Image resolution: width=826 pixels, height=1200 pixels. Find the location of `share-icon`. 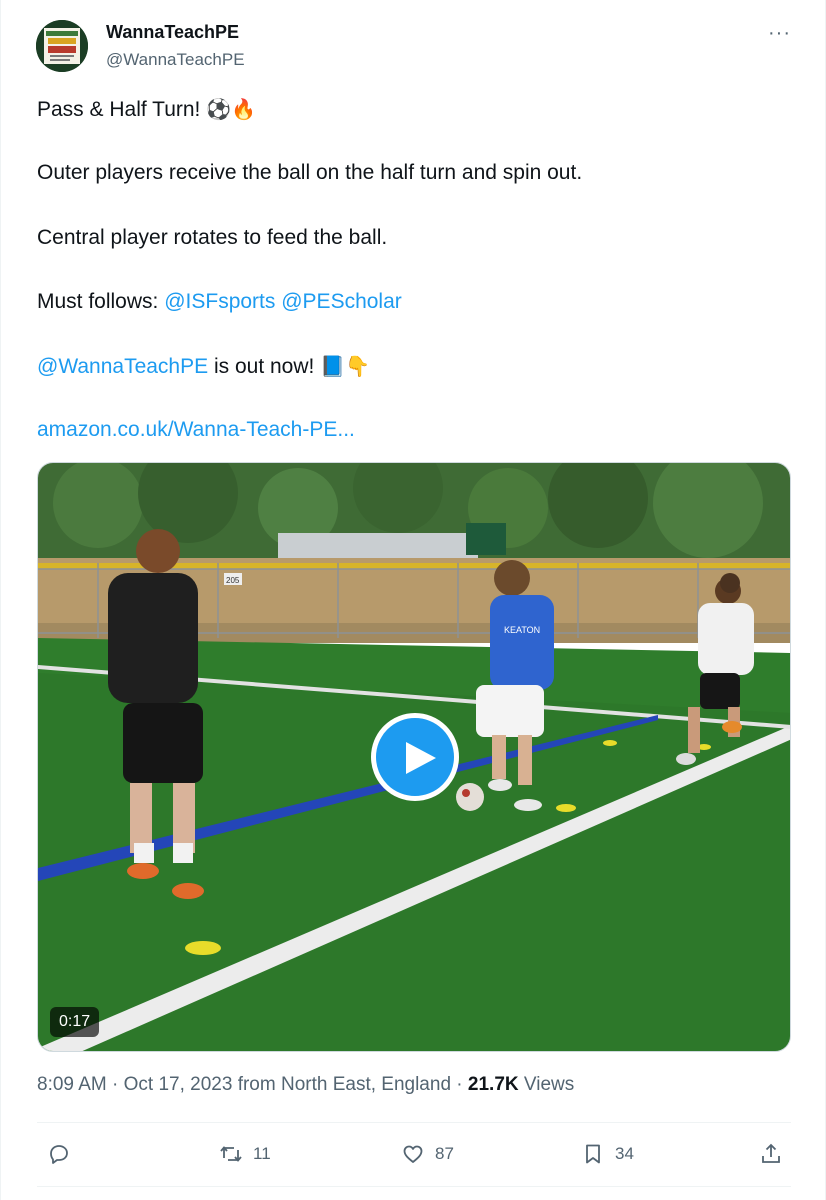

share-icon is located at coordinates (771, 1153).